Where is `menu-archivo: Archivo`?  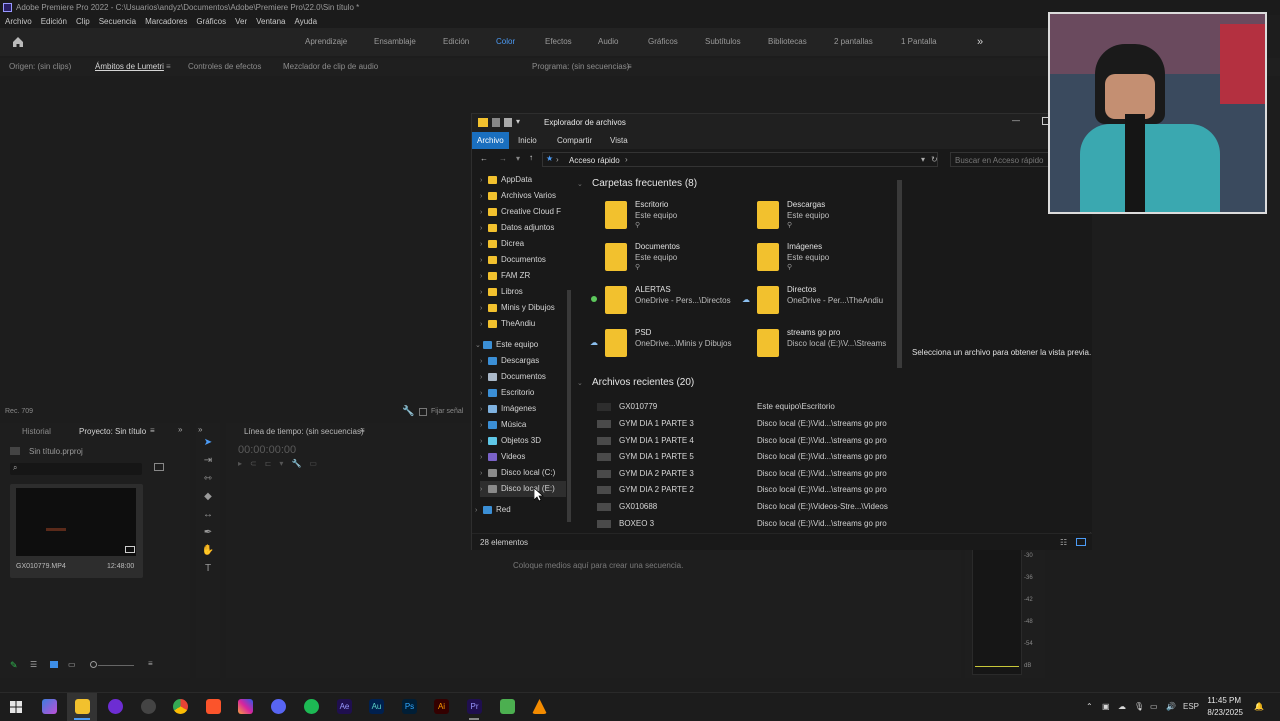 menu-archivo: Archivo is located at coordinates (18, 21).